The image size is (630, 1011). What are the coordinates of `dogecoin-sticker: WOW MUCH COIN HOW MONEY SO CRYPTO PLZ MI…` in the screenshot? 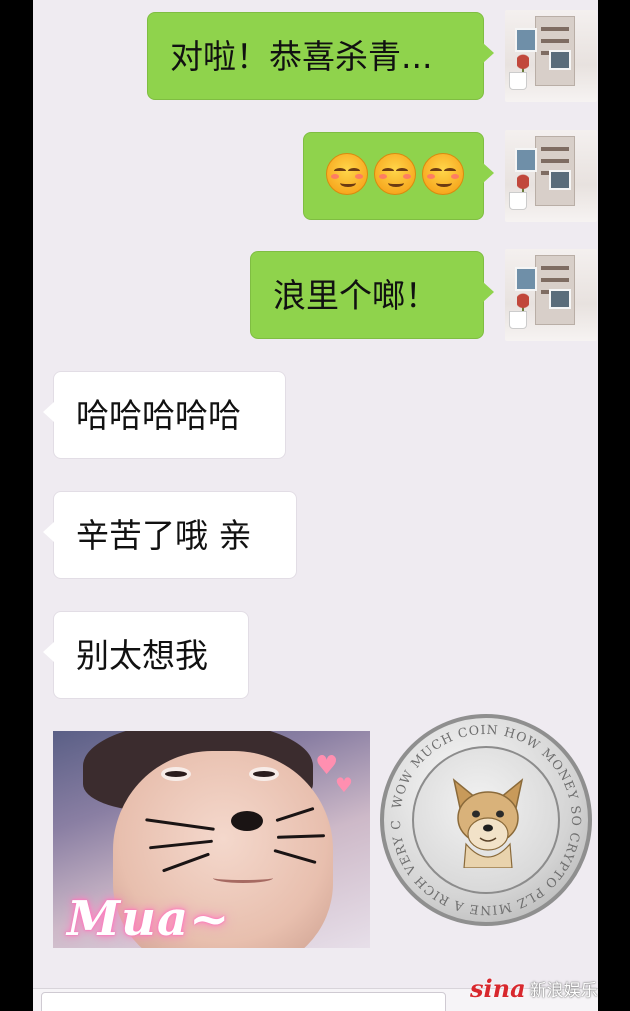 It's located at (486, 820).